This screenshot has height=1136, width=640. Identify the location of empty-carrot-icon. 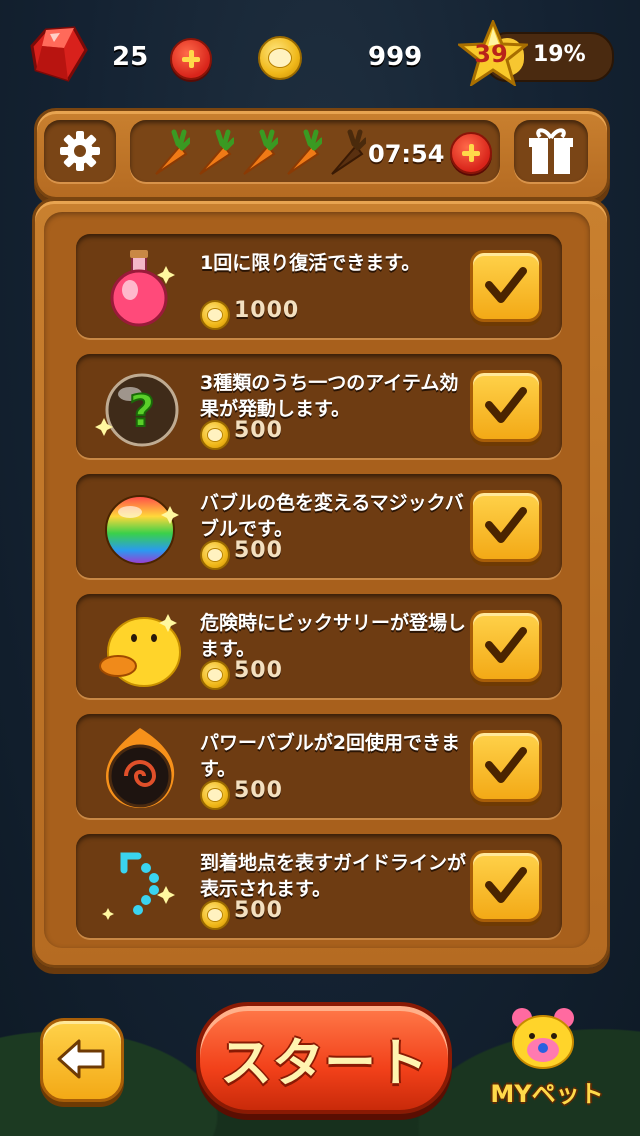
(348, 152).